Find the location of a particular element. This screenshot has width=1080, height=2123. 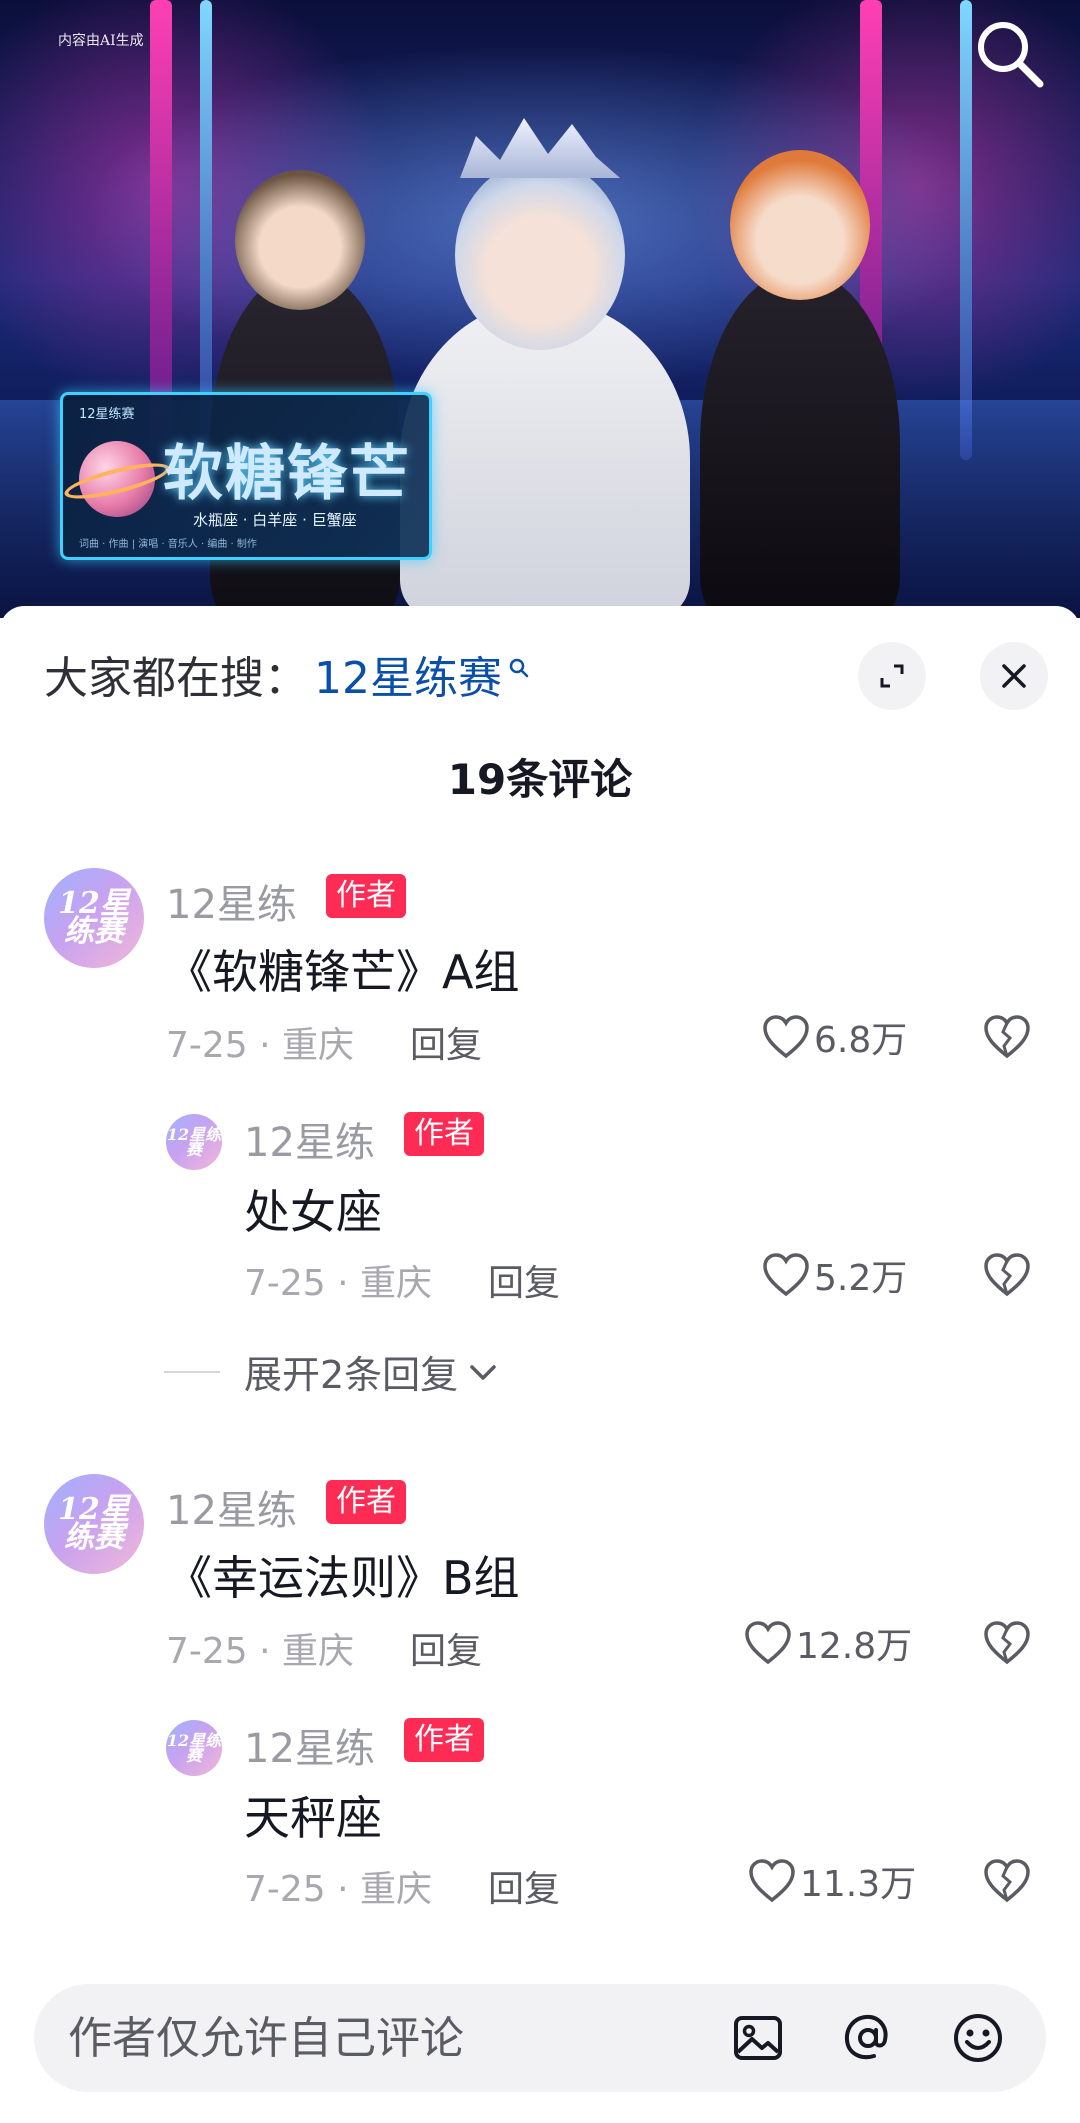

character-center-head is located at coordinates (540, 255).